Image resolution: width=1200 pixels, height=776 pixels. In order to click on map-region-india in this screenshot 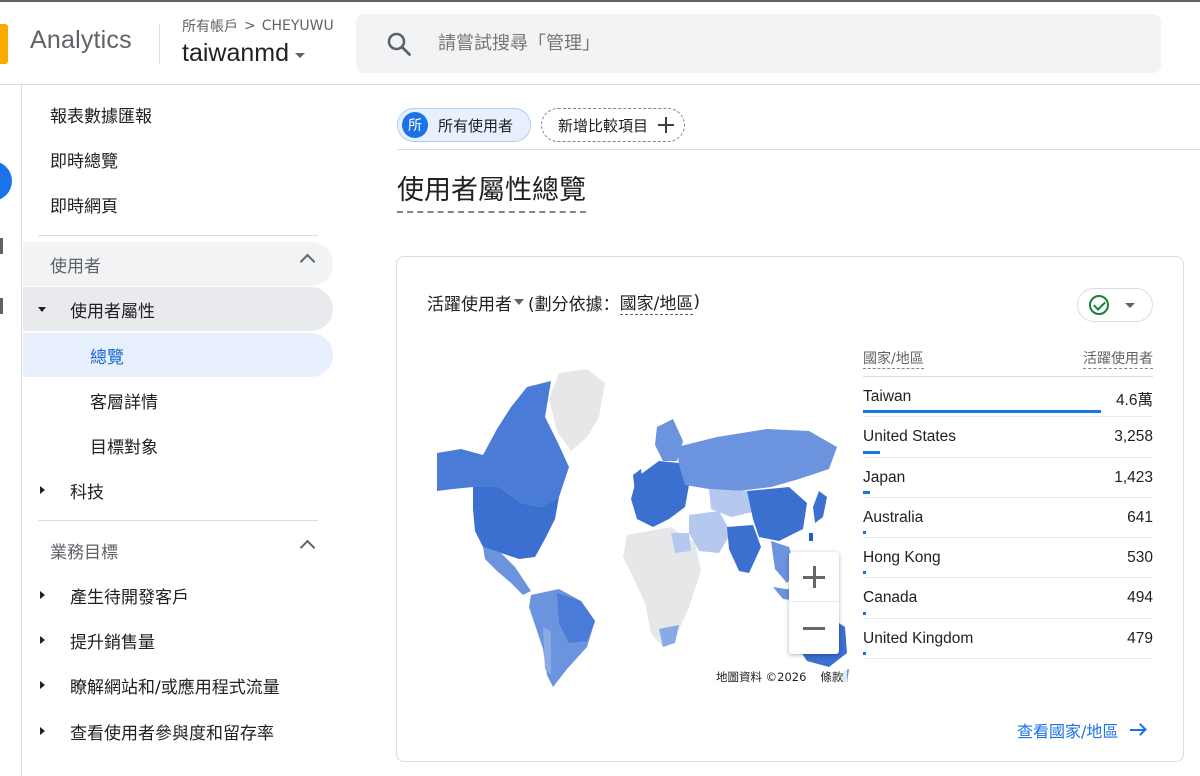, I will do `click(744, 549)`.